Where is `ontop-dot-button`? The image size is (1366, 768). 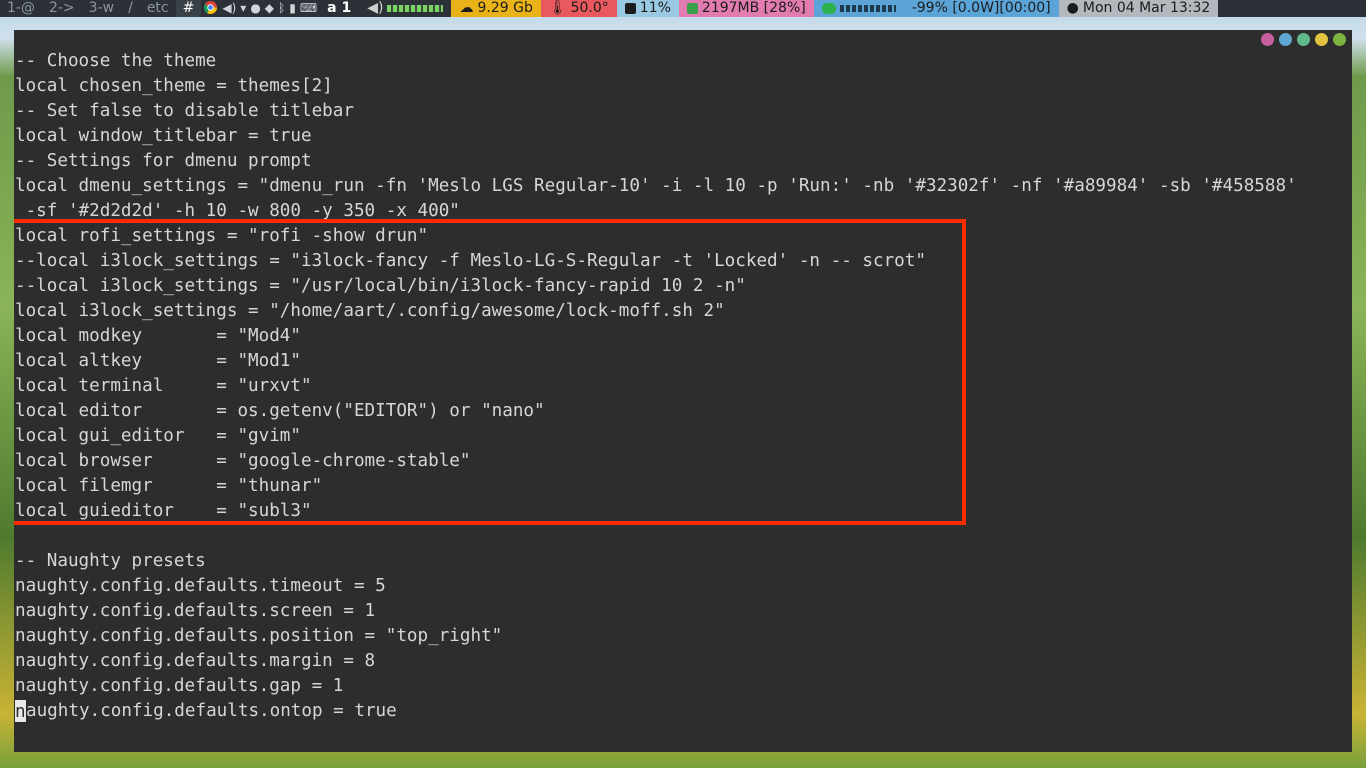
ontop-dot-button is located at coordinates (1321, 39).